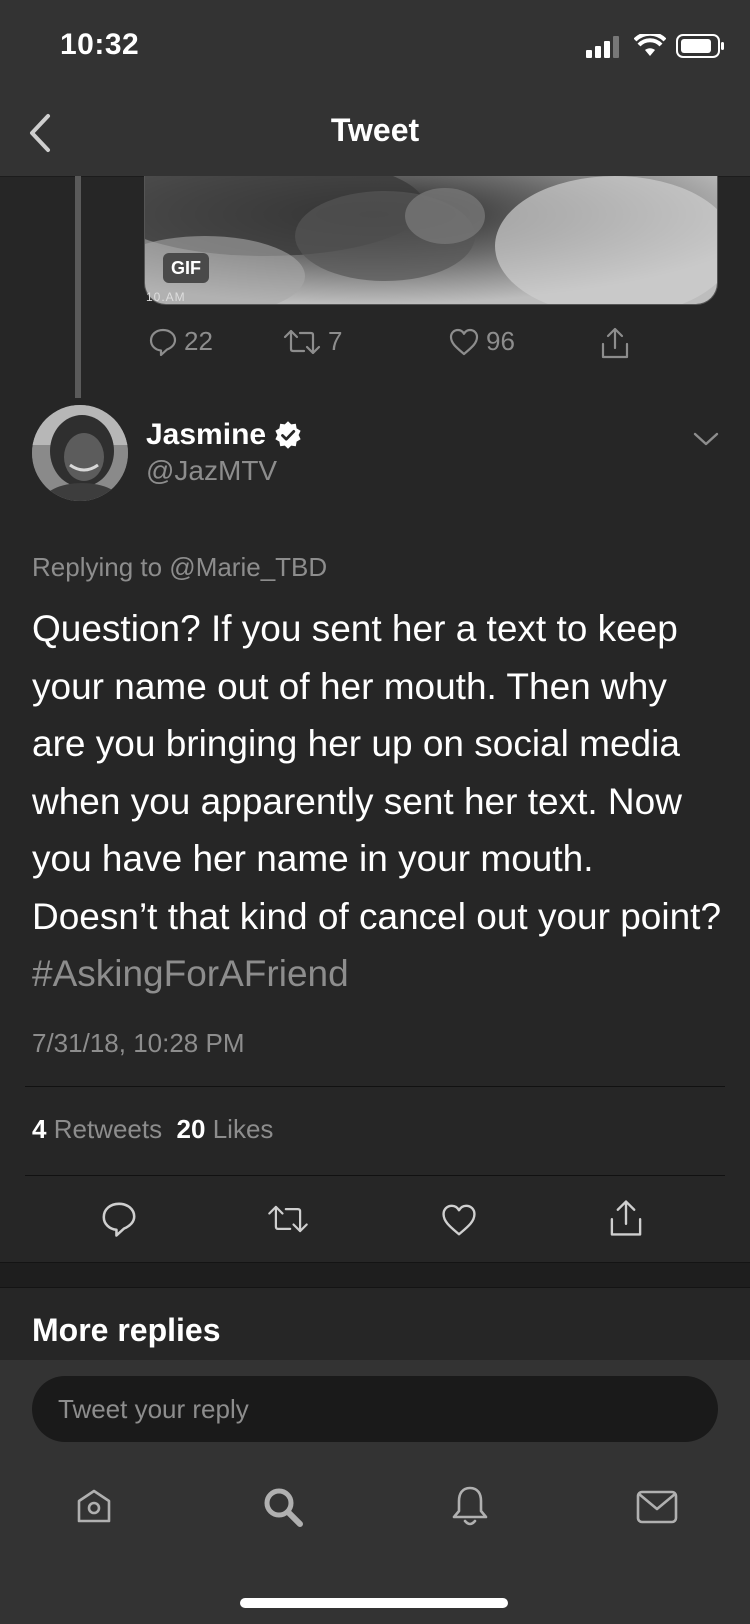 The image size is (750, 1624). What do you see at coordinates (211, 471) in the screenshot?
I see `author-handle: @JazMTV` at bounding box center [211, 471].